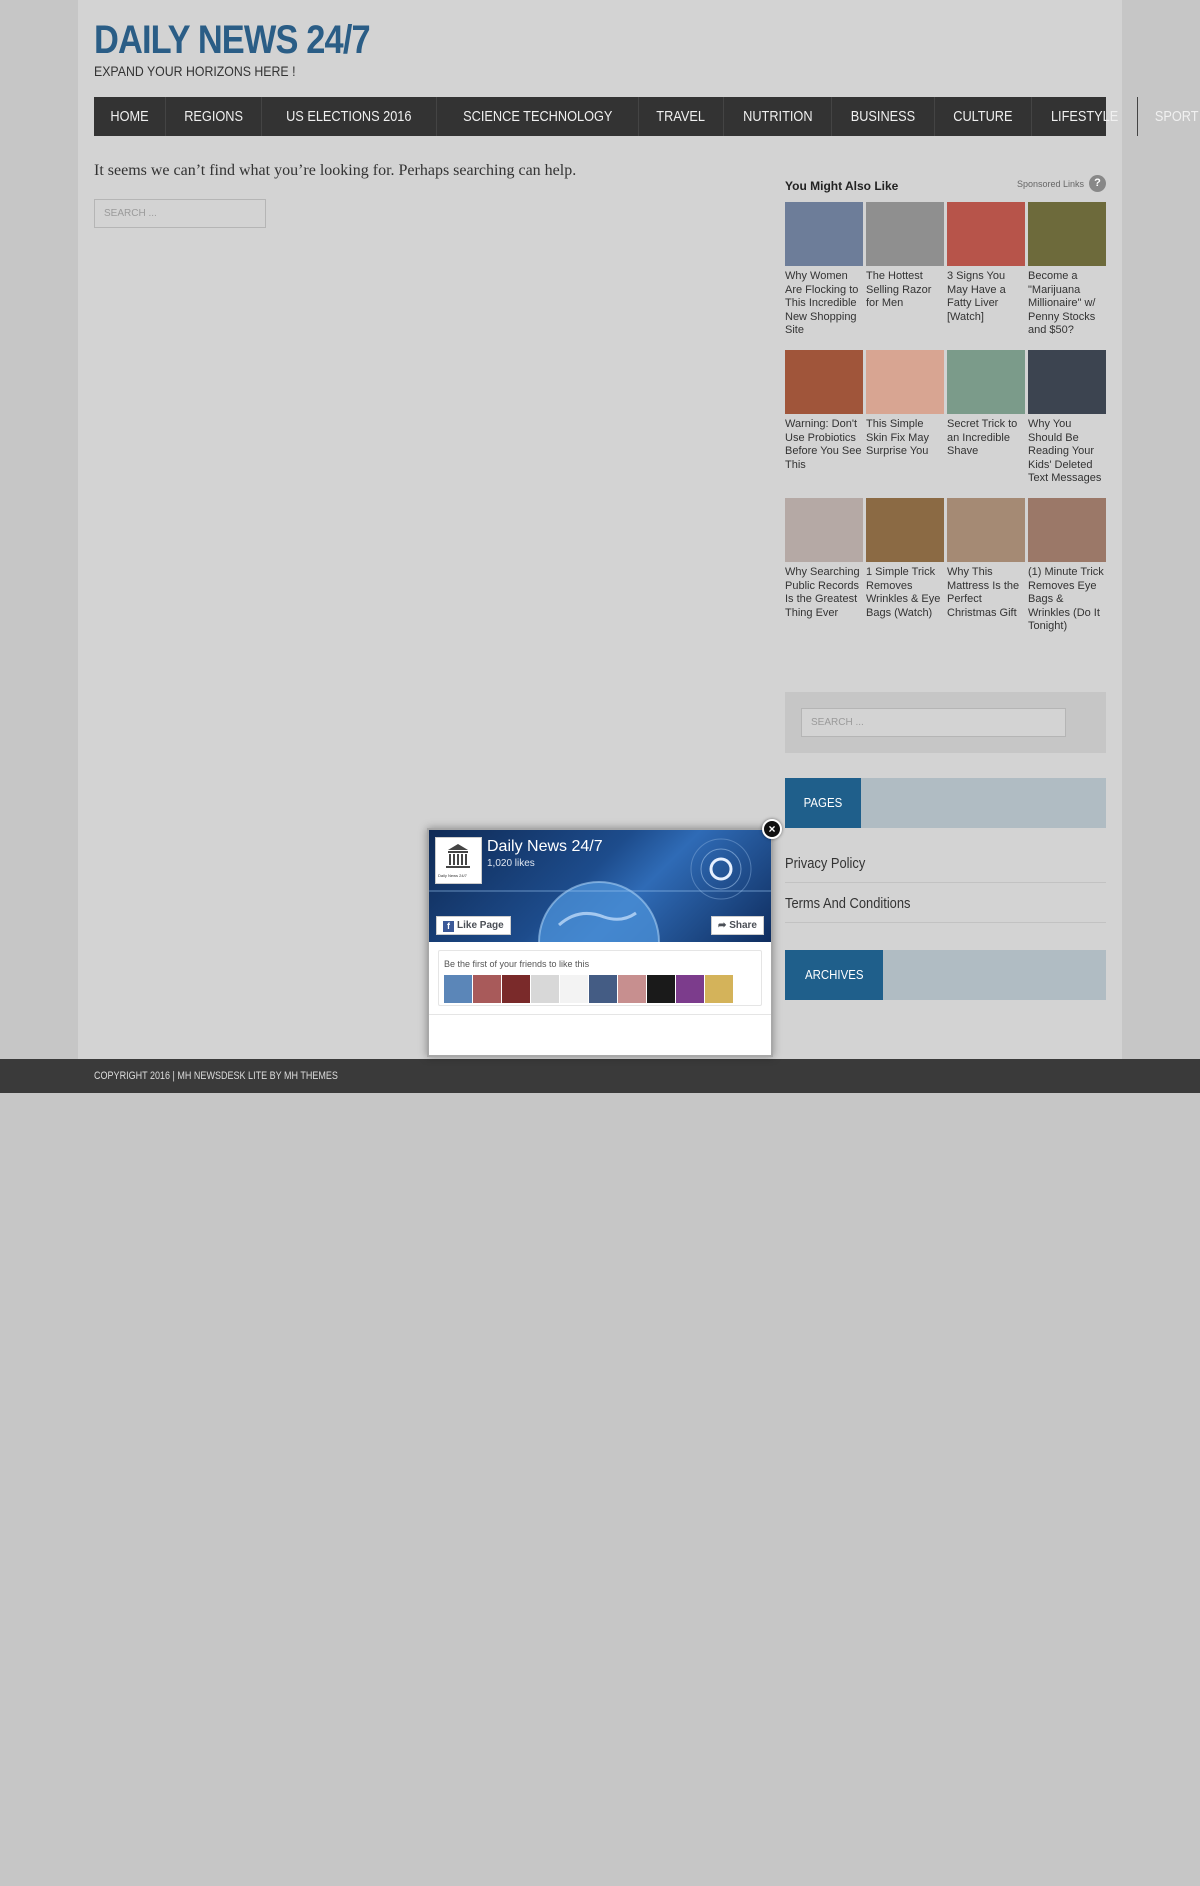 The width and height of the screenshot is (1200, 1886). I want to click on sponsored-caption: Secret Trick to an Incredible Shave, so click(986, 438).